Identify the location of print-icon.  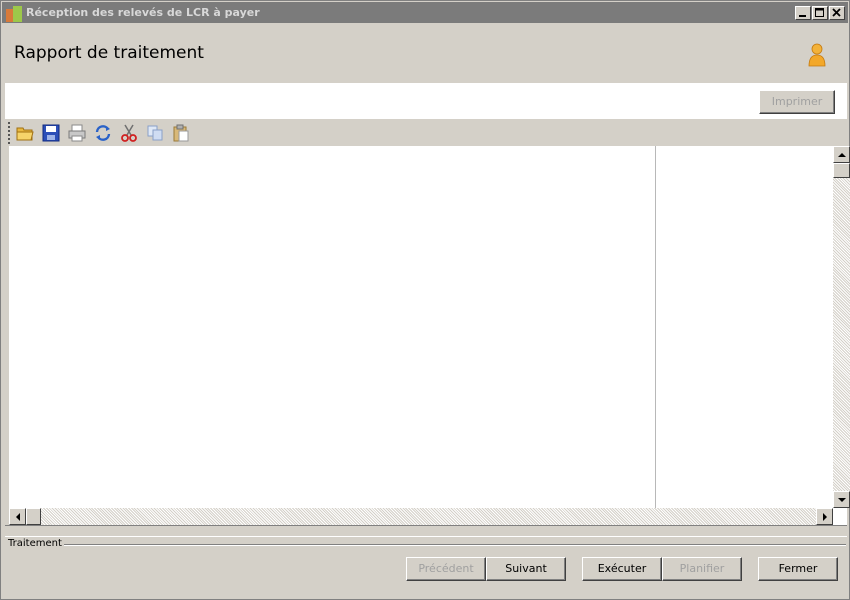
(77, 133).